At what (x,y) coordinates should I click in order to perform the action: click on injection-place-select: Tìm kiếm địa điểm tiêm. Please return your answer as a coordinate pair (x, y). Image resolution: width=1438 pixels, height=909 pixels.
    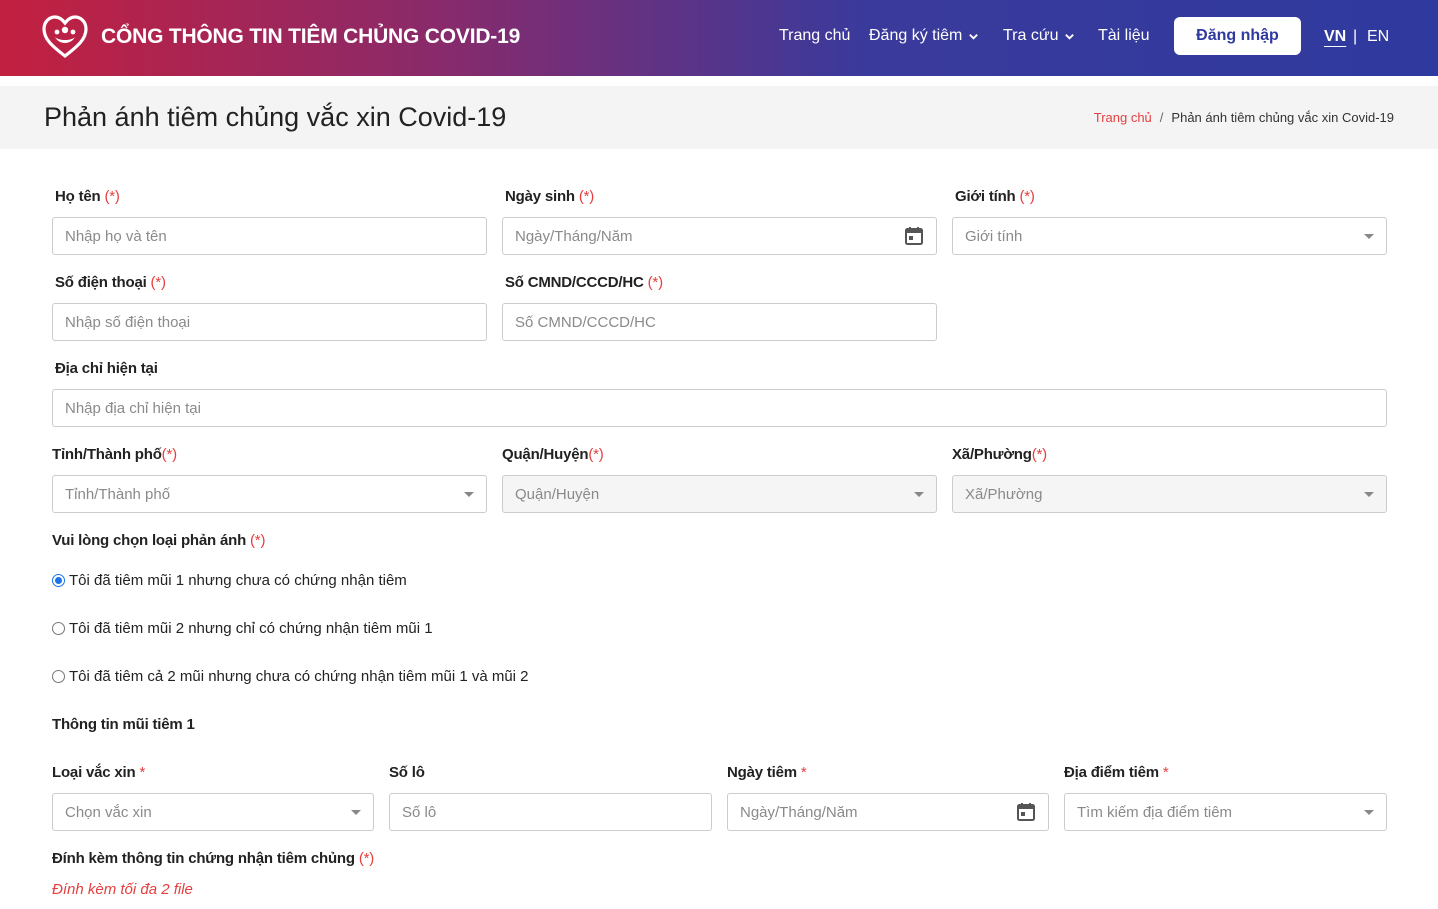
    Looking at the image, I should click on (1225, 812).